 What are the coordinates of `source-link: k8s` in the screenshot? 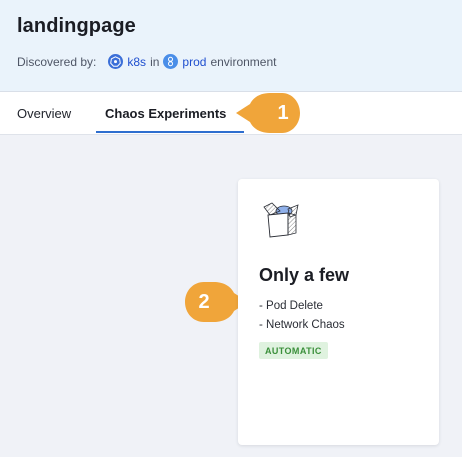 It's located at (136, 62).